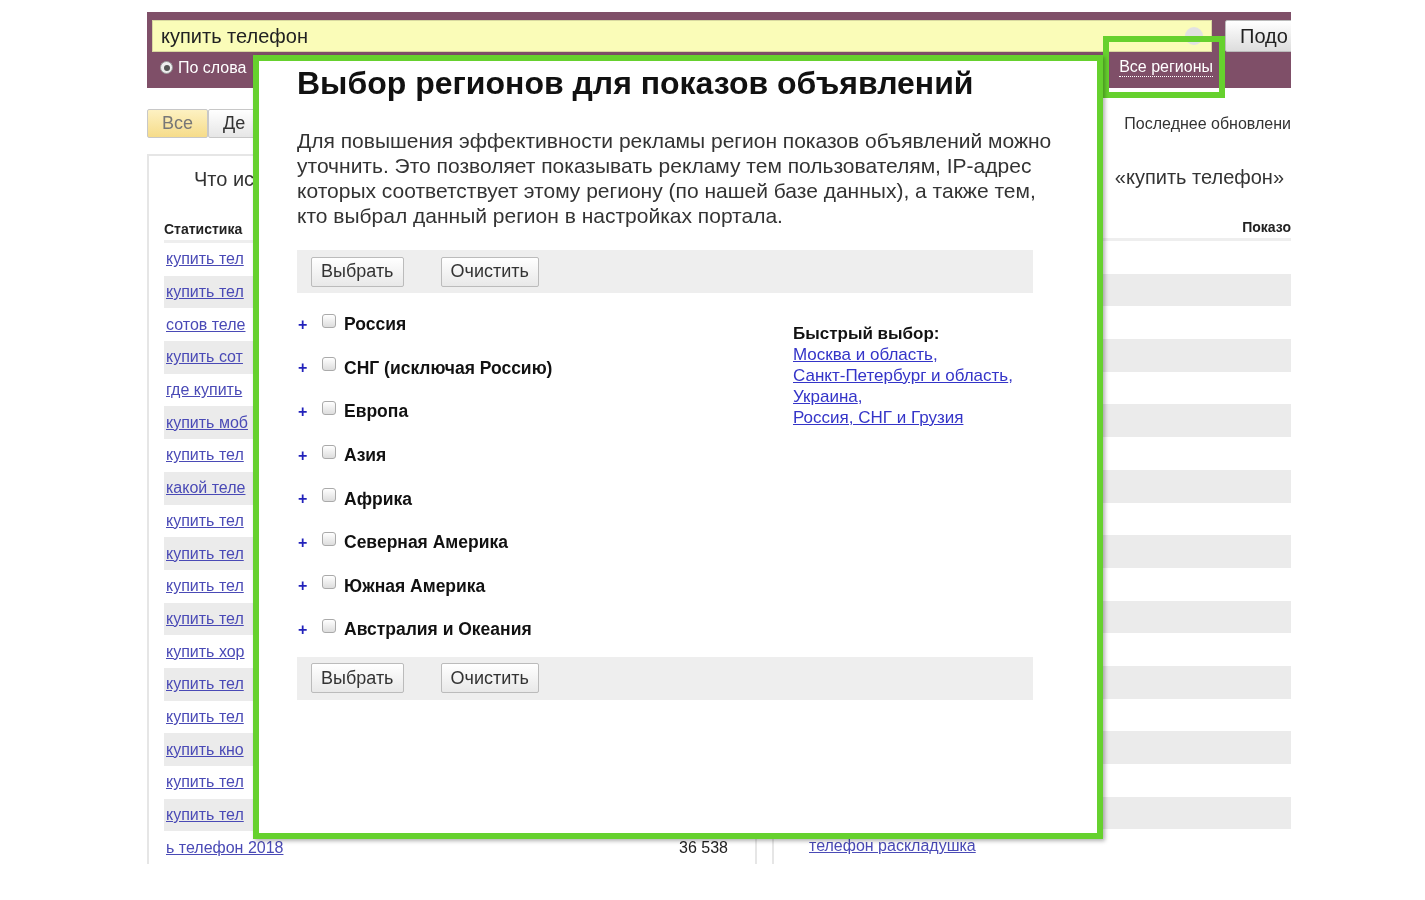 The image size is (1425, 900). I want to click on phrase-link: купить моб, so click(206, 422).